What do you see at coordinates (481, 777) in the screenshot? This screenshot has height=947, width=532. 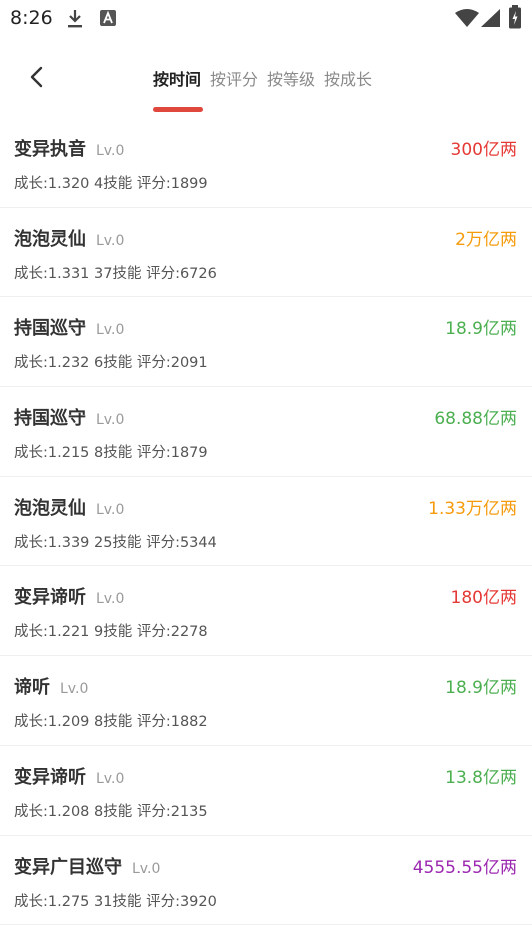 I see `item-price: 13.8亿两` at bounding box center [481, 777].